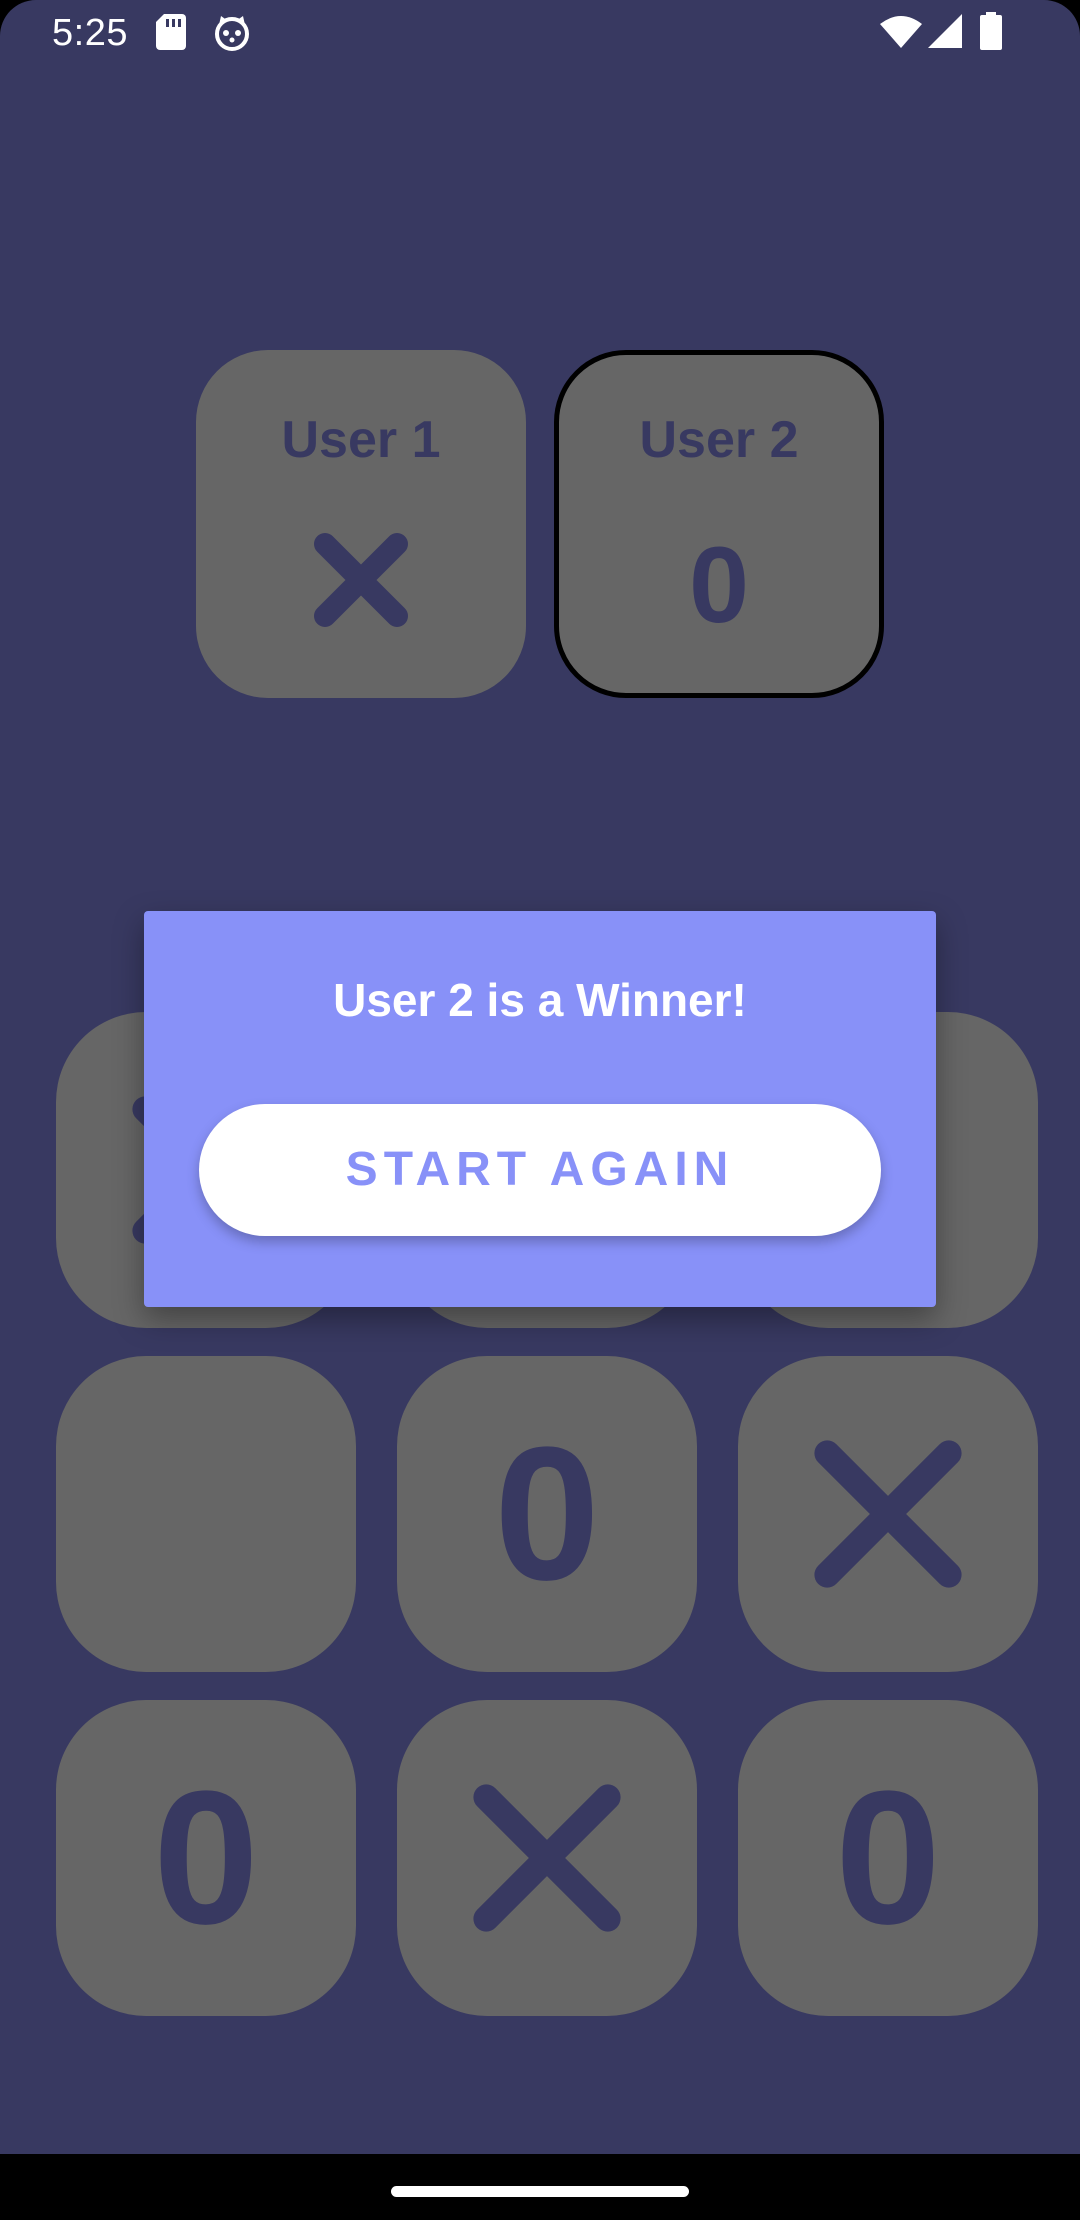  I want to click on start-again-button: START AGAIN, so click(540, 1170).